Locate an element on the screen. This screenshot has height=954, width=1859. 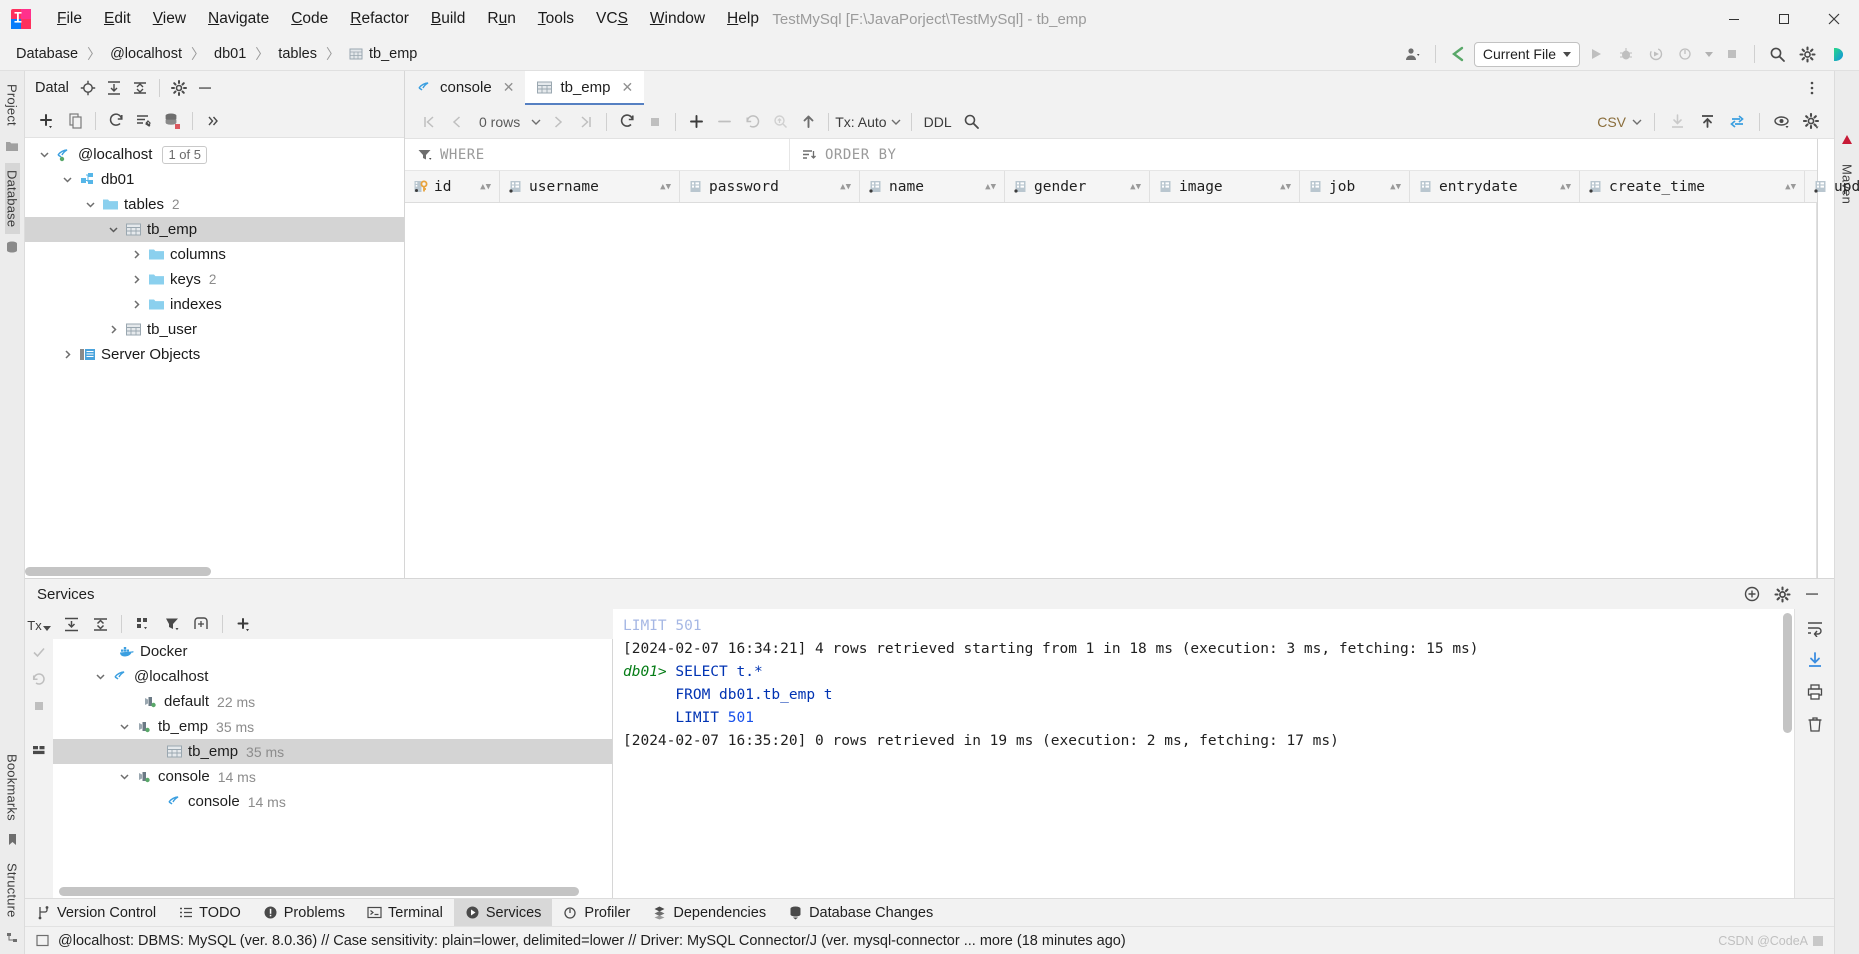
services-node-tb-emp-result: tb_emp 35 ms is located at coordinates (332, 751).